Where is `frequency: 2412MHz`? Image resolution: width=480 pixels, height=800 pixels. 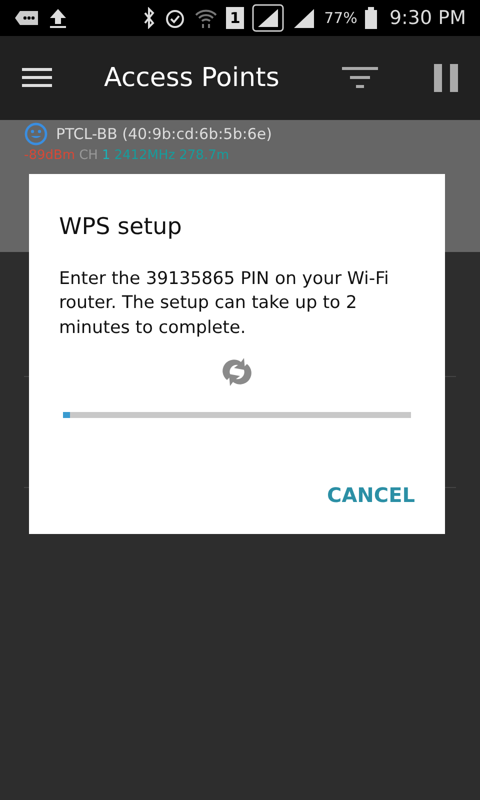 frequency: 2412MHz is located at coordinates (145, 156).